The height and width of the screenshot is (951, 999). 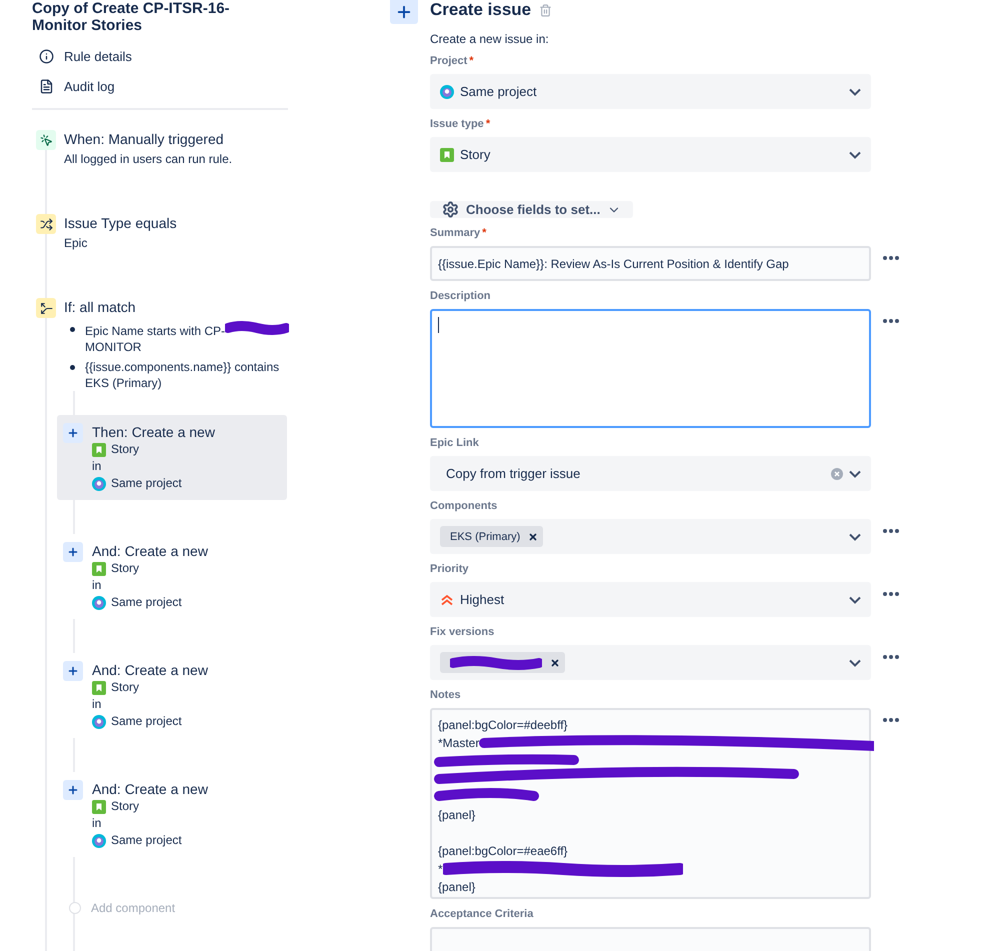 I want to click on select-field: Same project, so click(x=650, y=91).